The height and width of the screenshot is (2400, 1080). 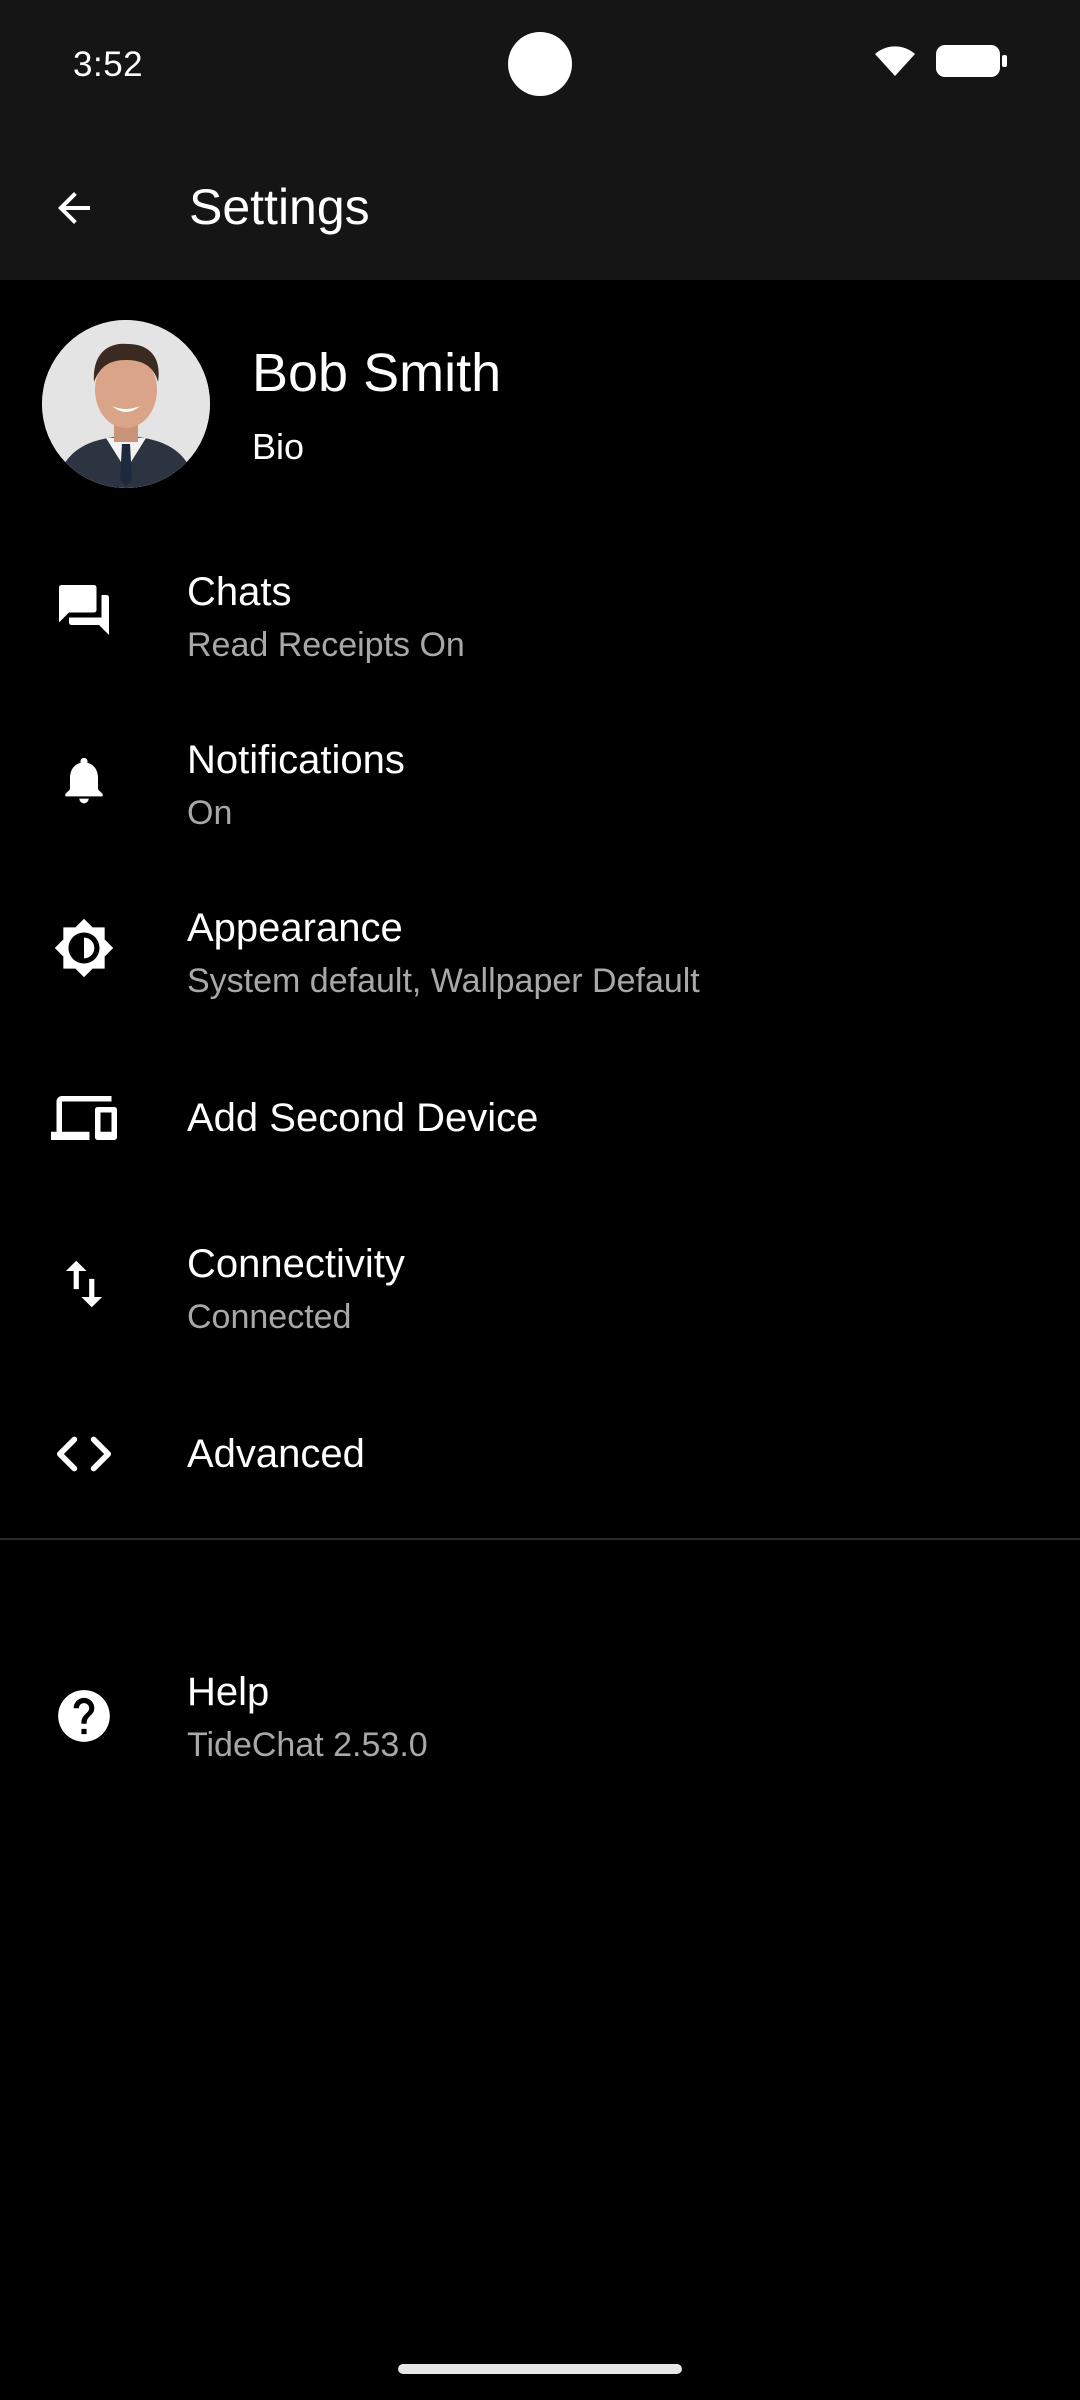 I want to click on setting-title: Appearance, so click(x=295, y=928).